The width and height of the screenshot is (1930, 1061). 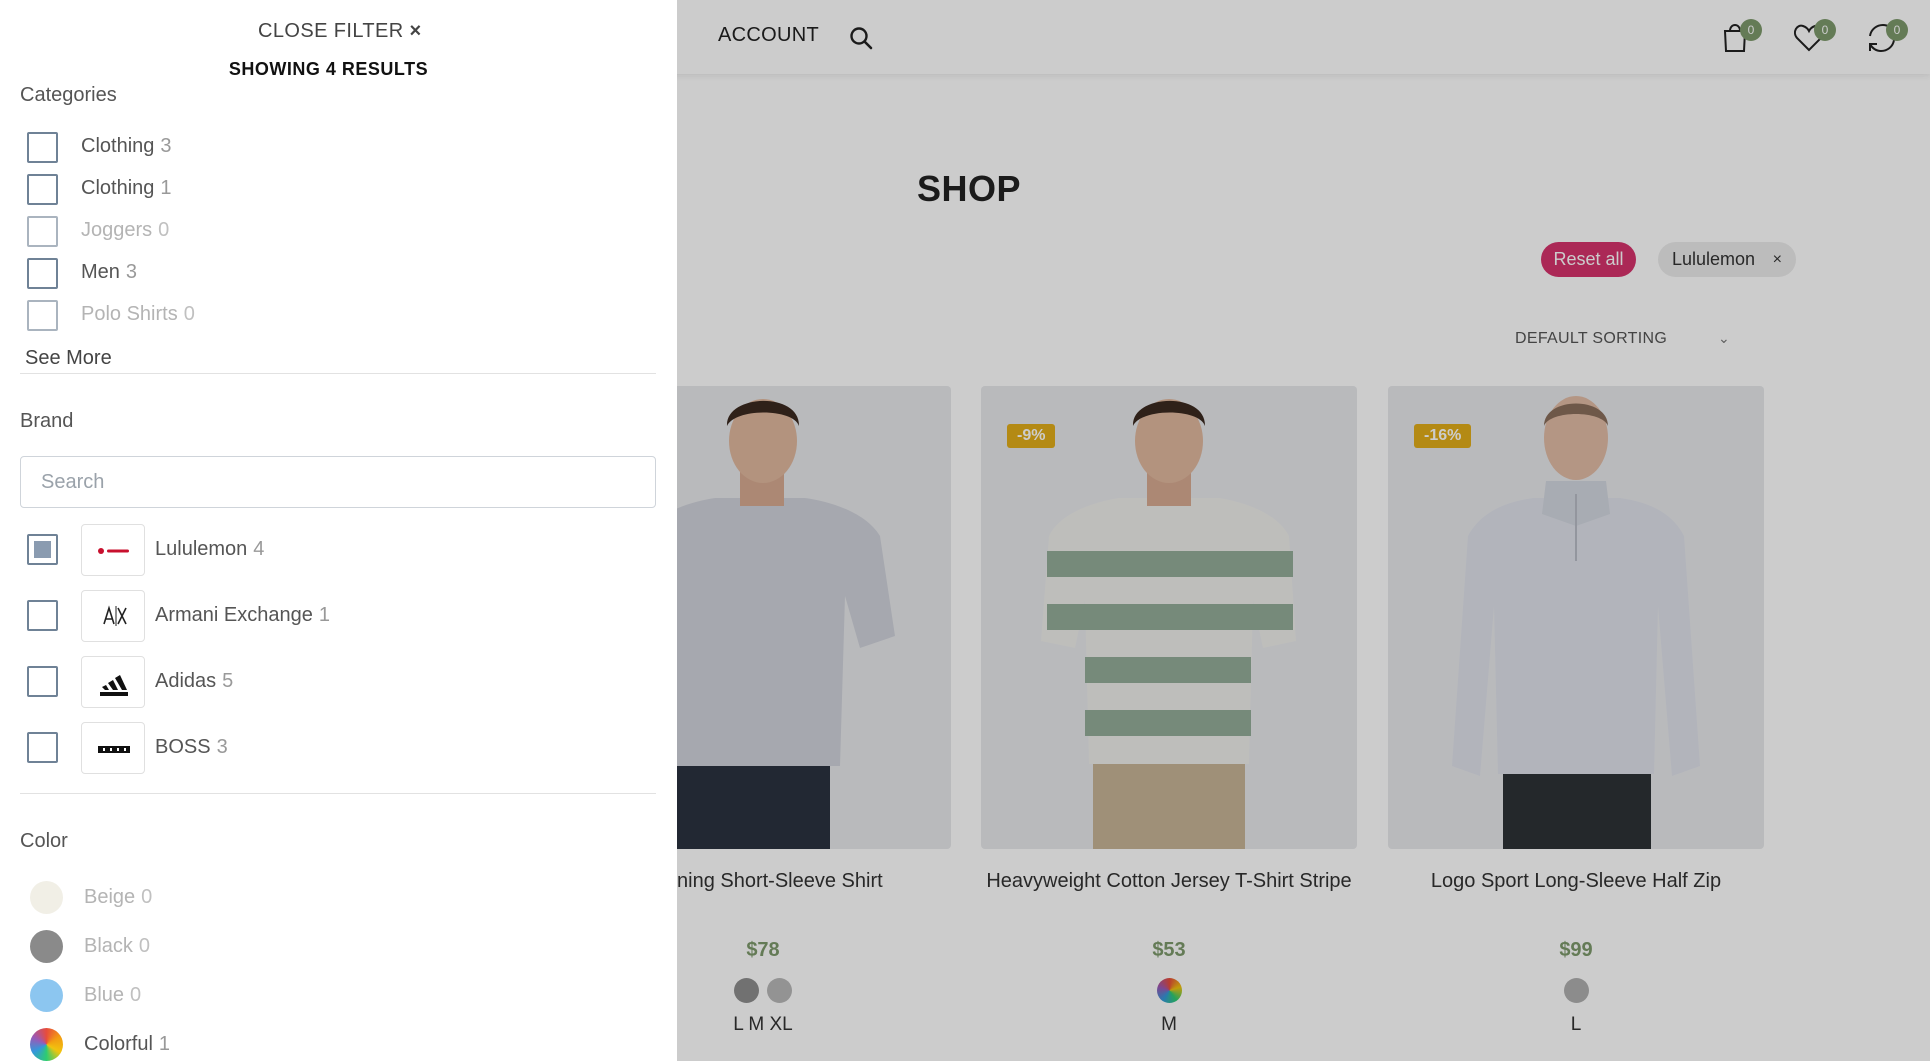 What do you see at coordinates (331, 31) in the screenshot?
I see `close-filter-label: CLOSE FILTER` at bounding box center [331, 31].